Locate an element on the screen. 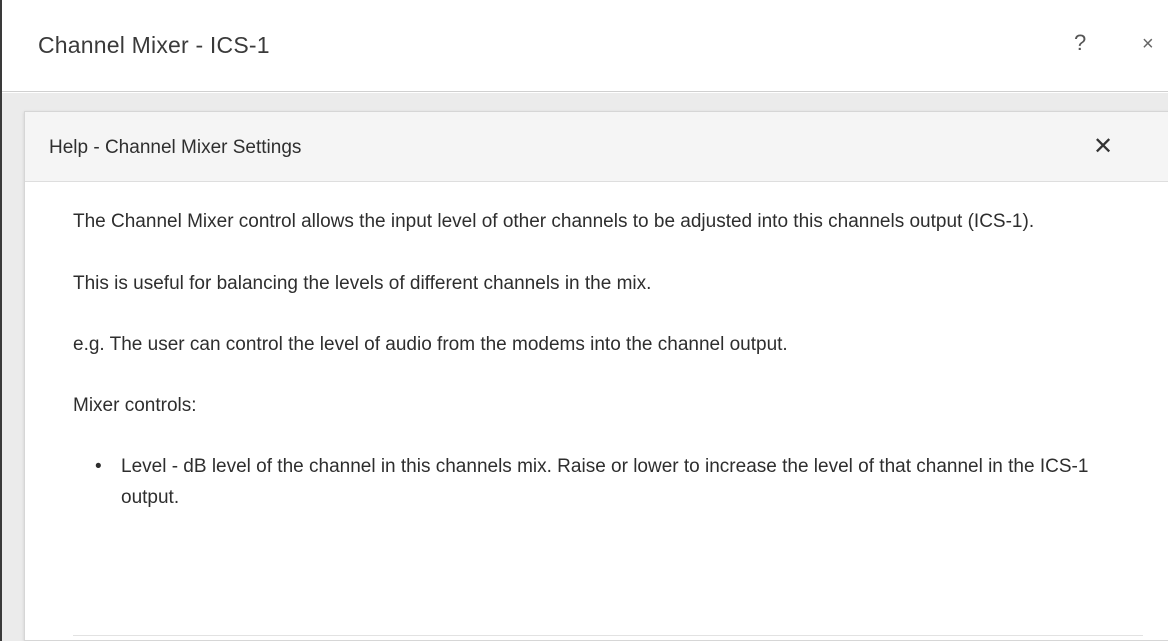  help-panel-title: Help - Channel Mixer Settings is located at coordinates (175, 147).